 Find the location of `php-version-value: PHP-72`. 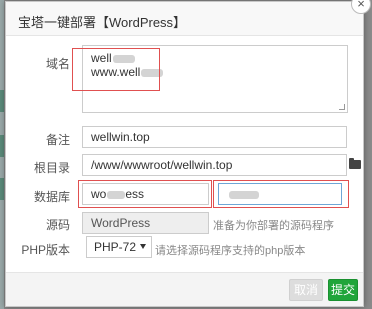

php-version-value: PHP-72 is located at coordinates (115, 247).